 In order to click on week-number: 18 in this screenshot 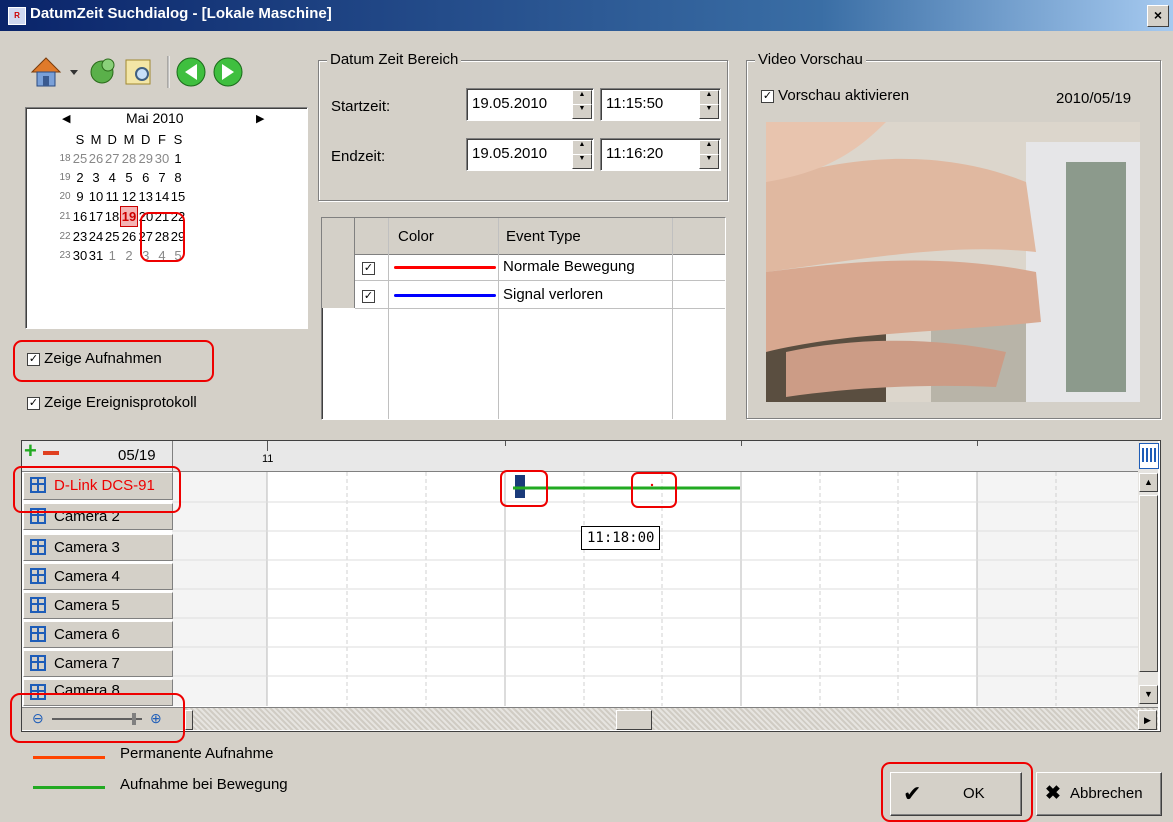, I will do `click(65, 158)`.